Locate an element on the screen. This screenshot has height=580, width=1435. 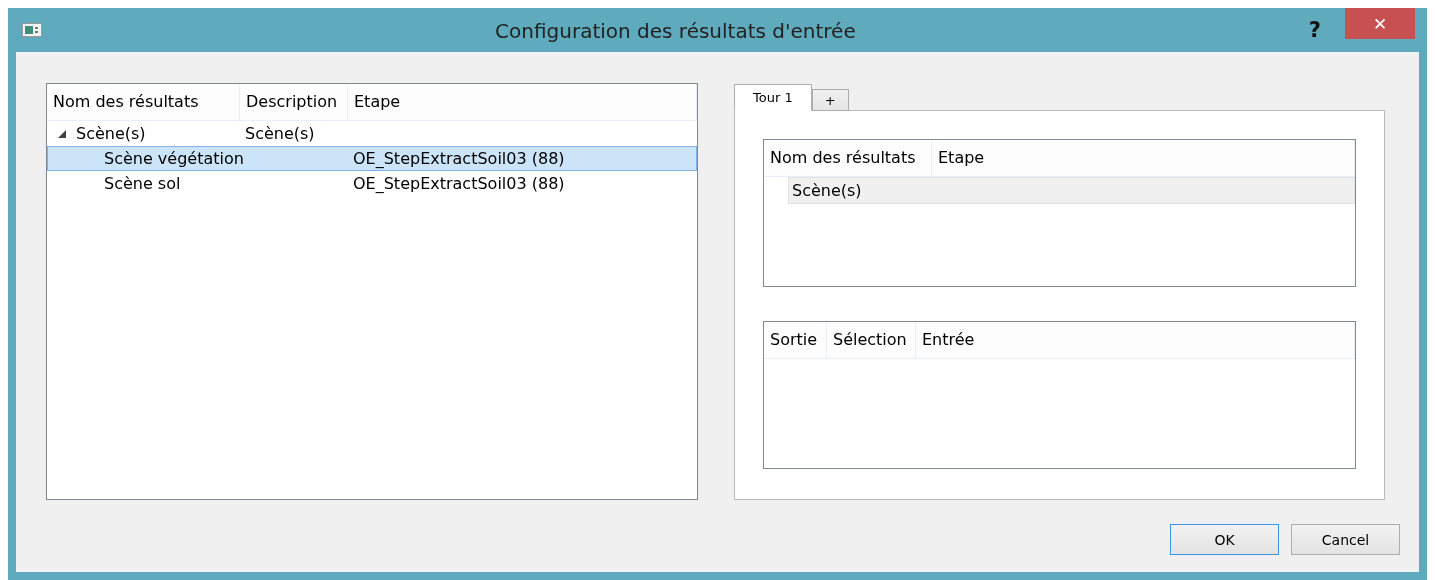
tree-item: Scène sol is located at coordinates (140, 183).